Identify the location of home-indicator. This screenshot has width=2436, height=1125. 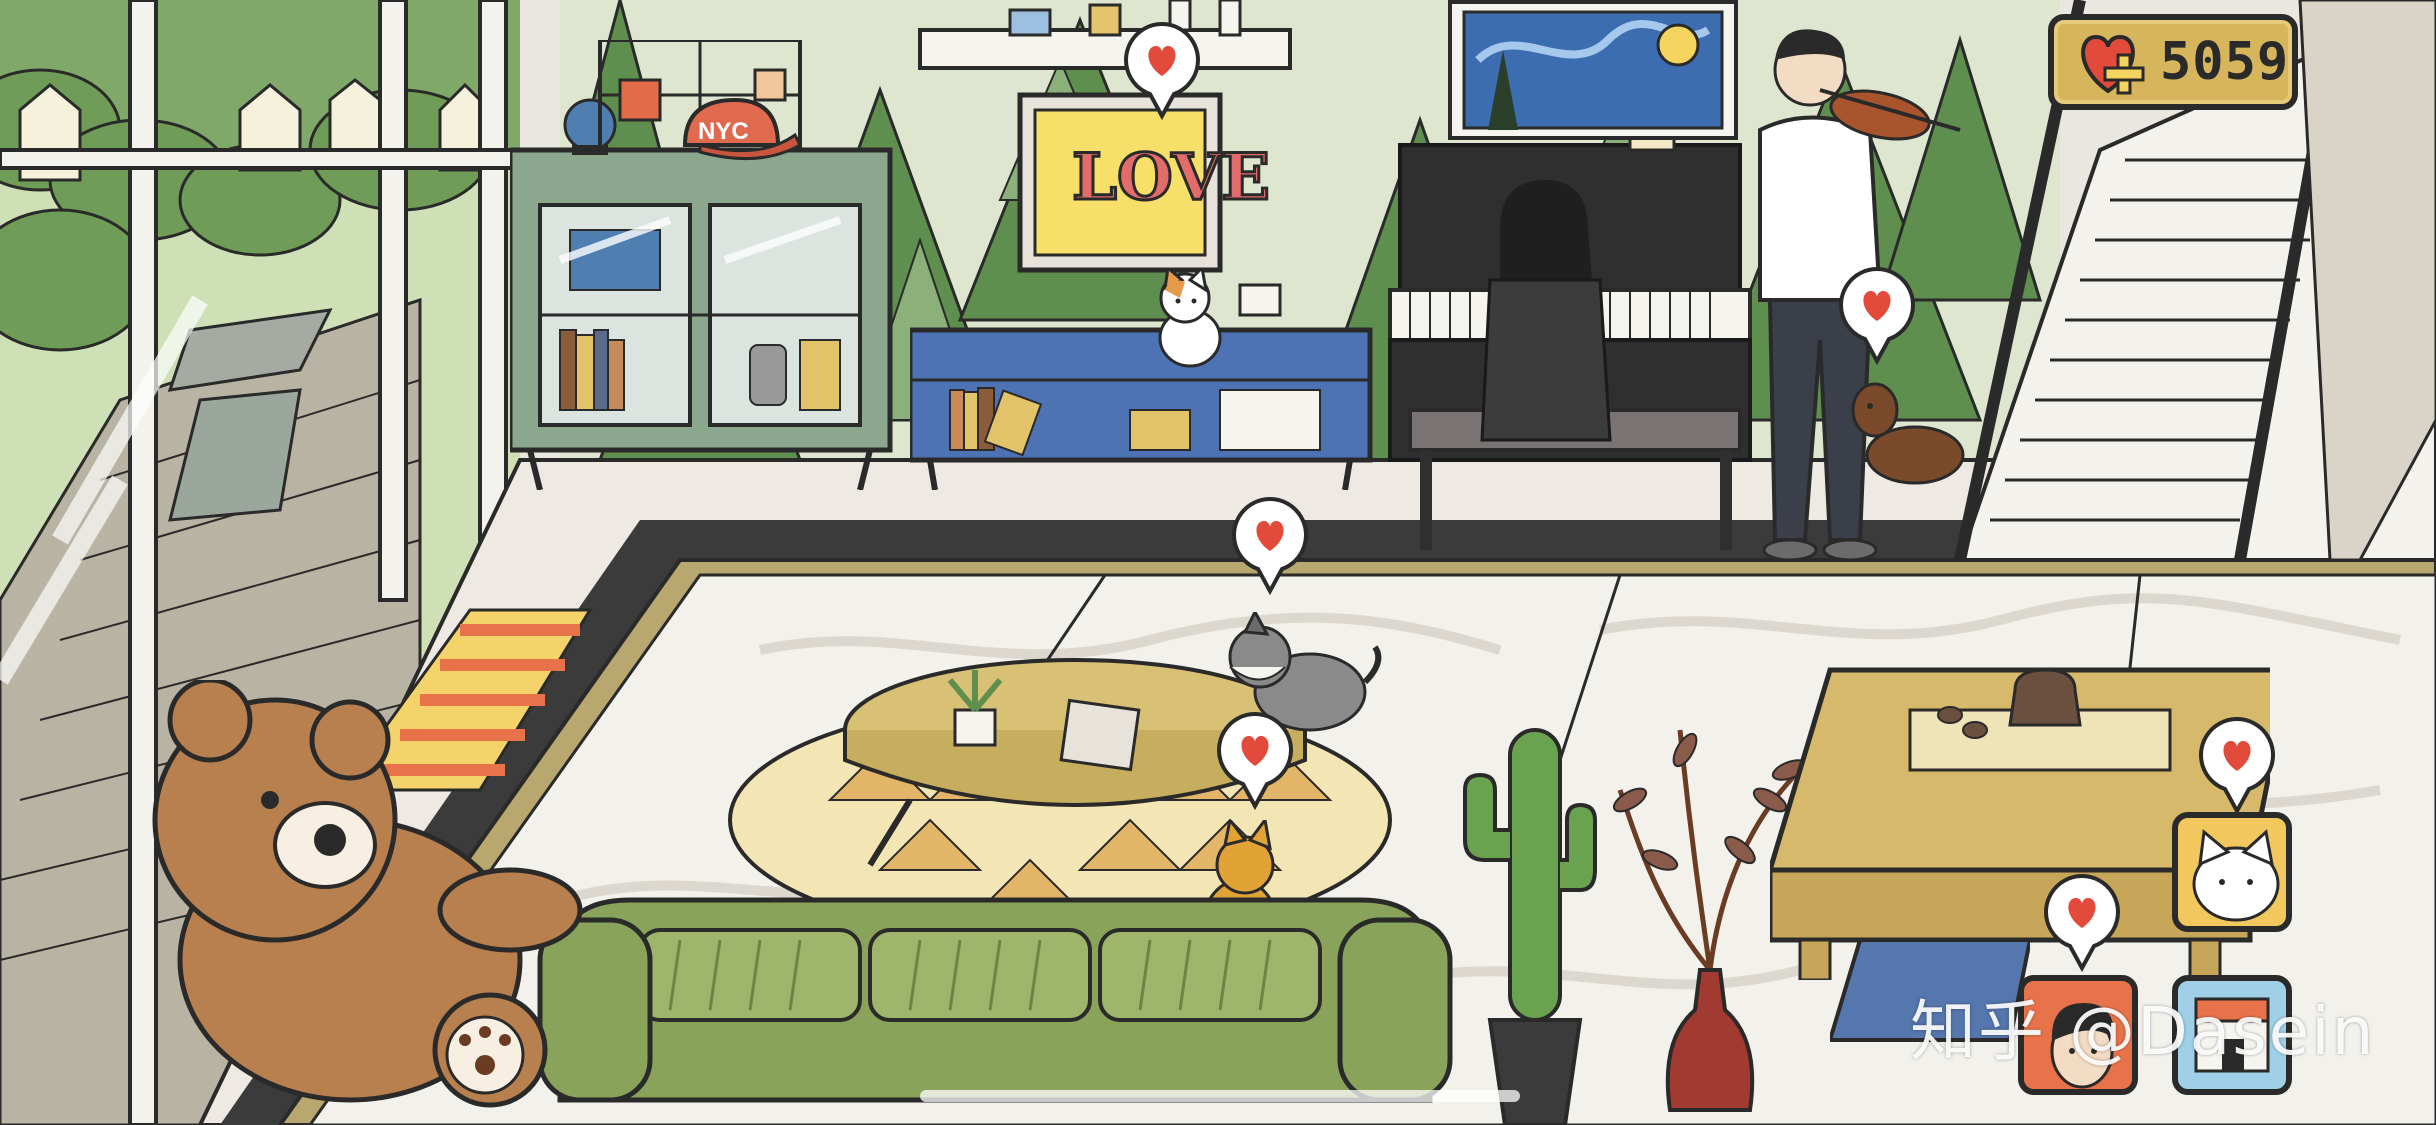
(1220, 1096).